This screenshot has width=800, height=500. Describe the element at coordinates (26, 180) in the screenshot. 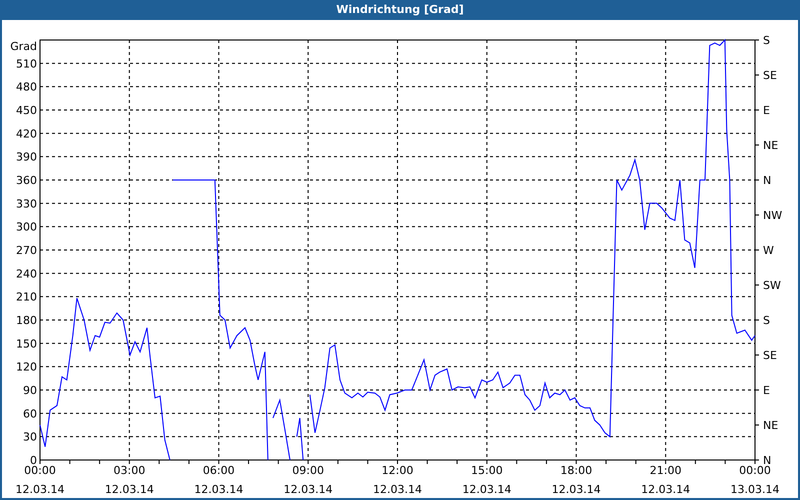

I see `y-tick-label: 360` at that location.